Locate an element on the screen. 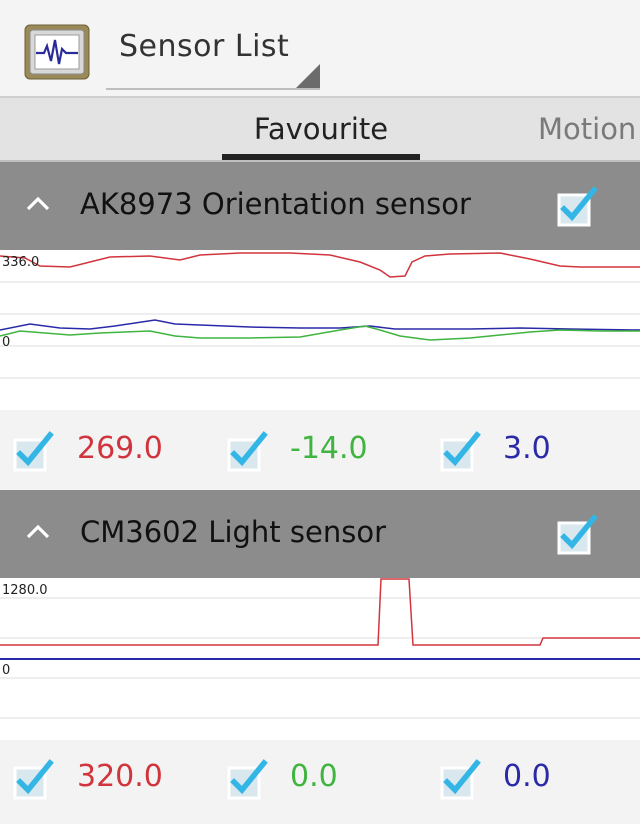 The width and height of the screenshot is (640, 824). app-title: Sensor List is located at coordinates (204, 46).